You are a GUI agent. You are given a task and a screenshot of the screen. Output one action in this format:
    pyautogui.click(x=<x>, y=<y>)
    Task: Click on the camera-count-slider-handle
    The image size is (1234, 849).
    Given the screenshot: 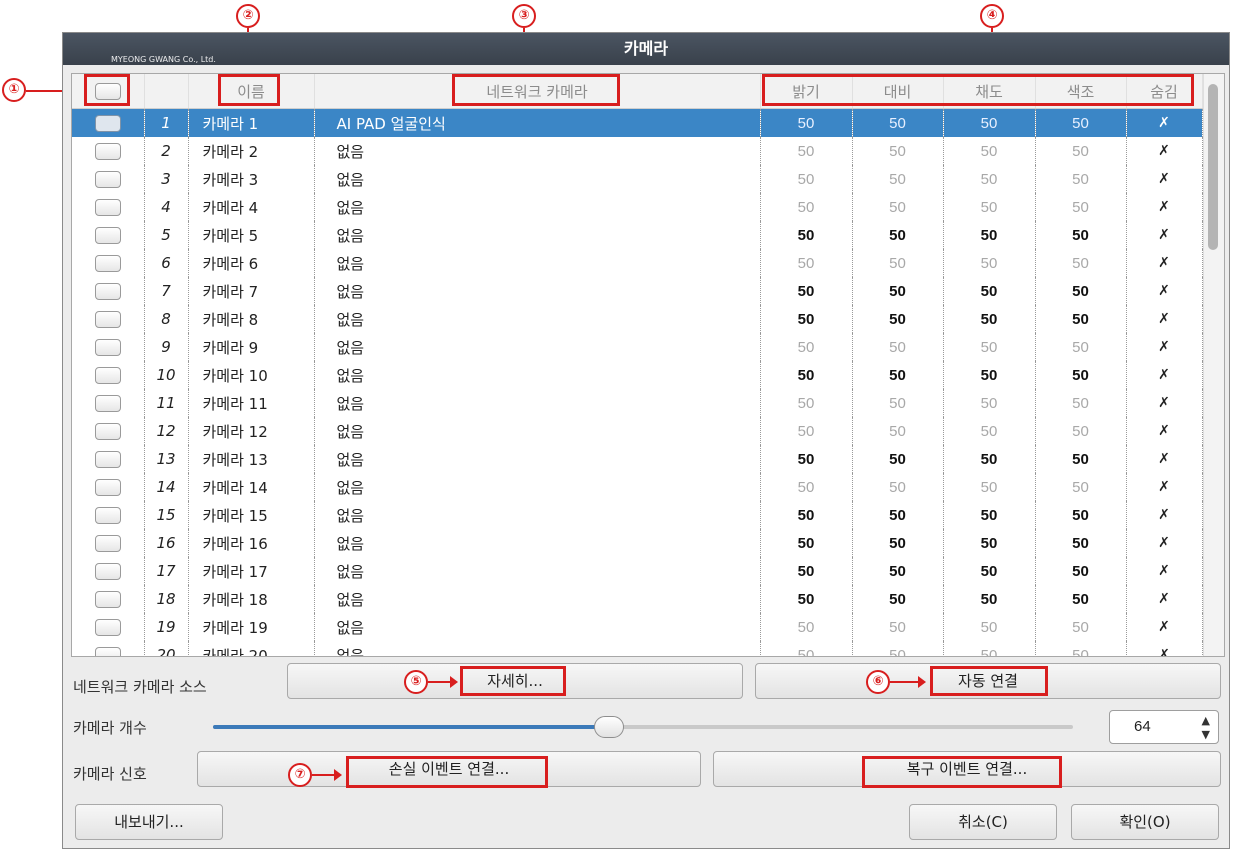 What is the action you would take?
    pyautogui.click(x=609, y=727)
    